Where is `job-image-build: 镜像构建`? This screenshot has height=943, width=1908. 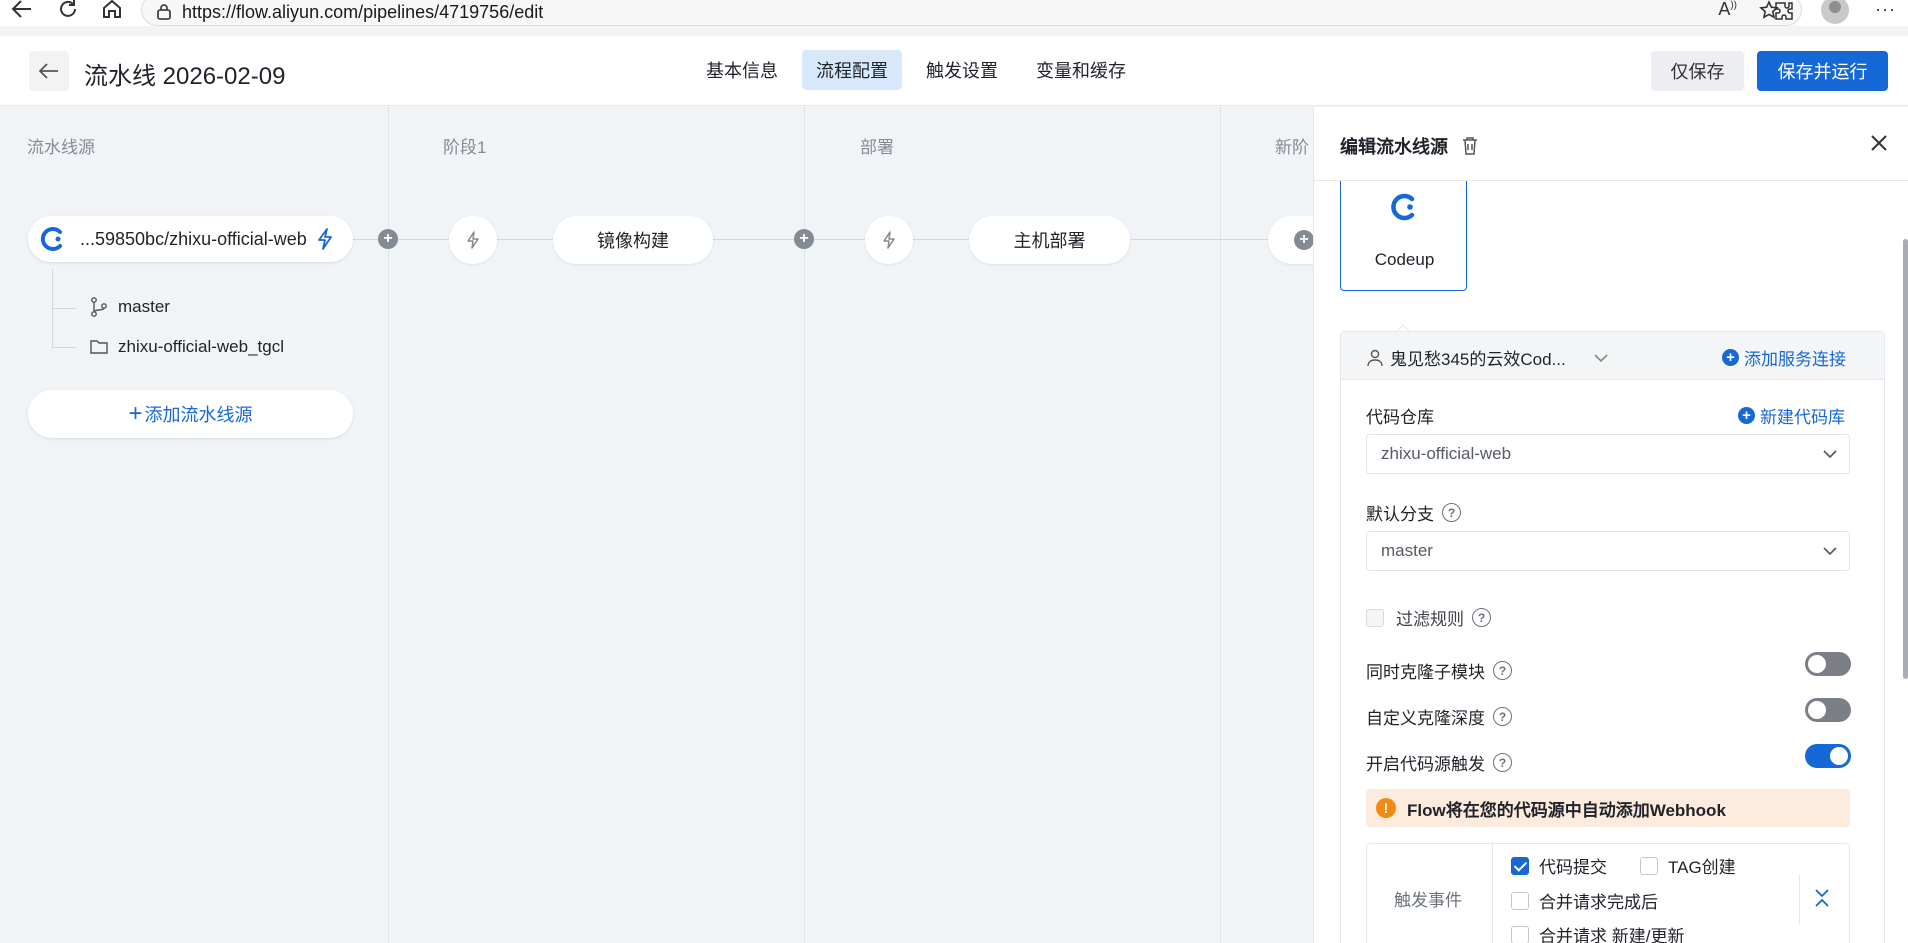
job-image-build: 镜像构建 is located at coordinates (633, 240).